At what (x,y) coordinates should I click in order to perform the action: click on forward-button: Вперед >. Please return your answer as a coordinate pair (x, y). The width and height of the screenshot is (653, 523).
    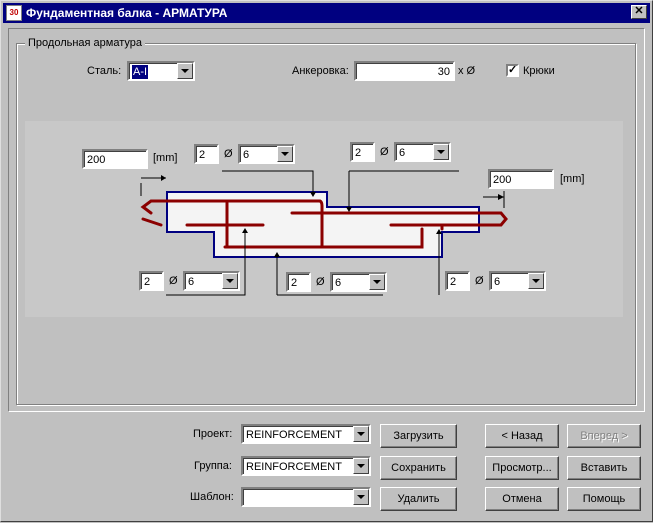
    Looking at the image, I should click on (604, 436).